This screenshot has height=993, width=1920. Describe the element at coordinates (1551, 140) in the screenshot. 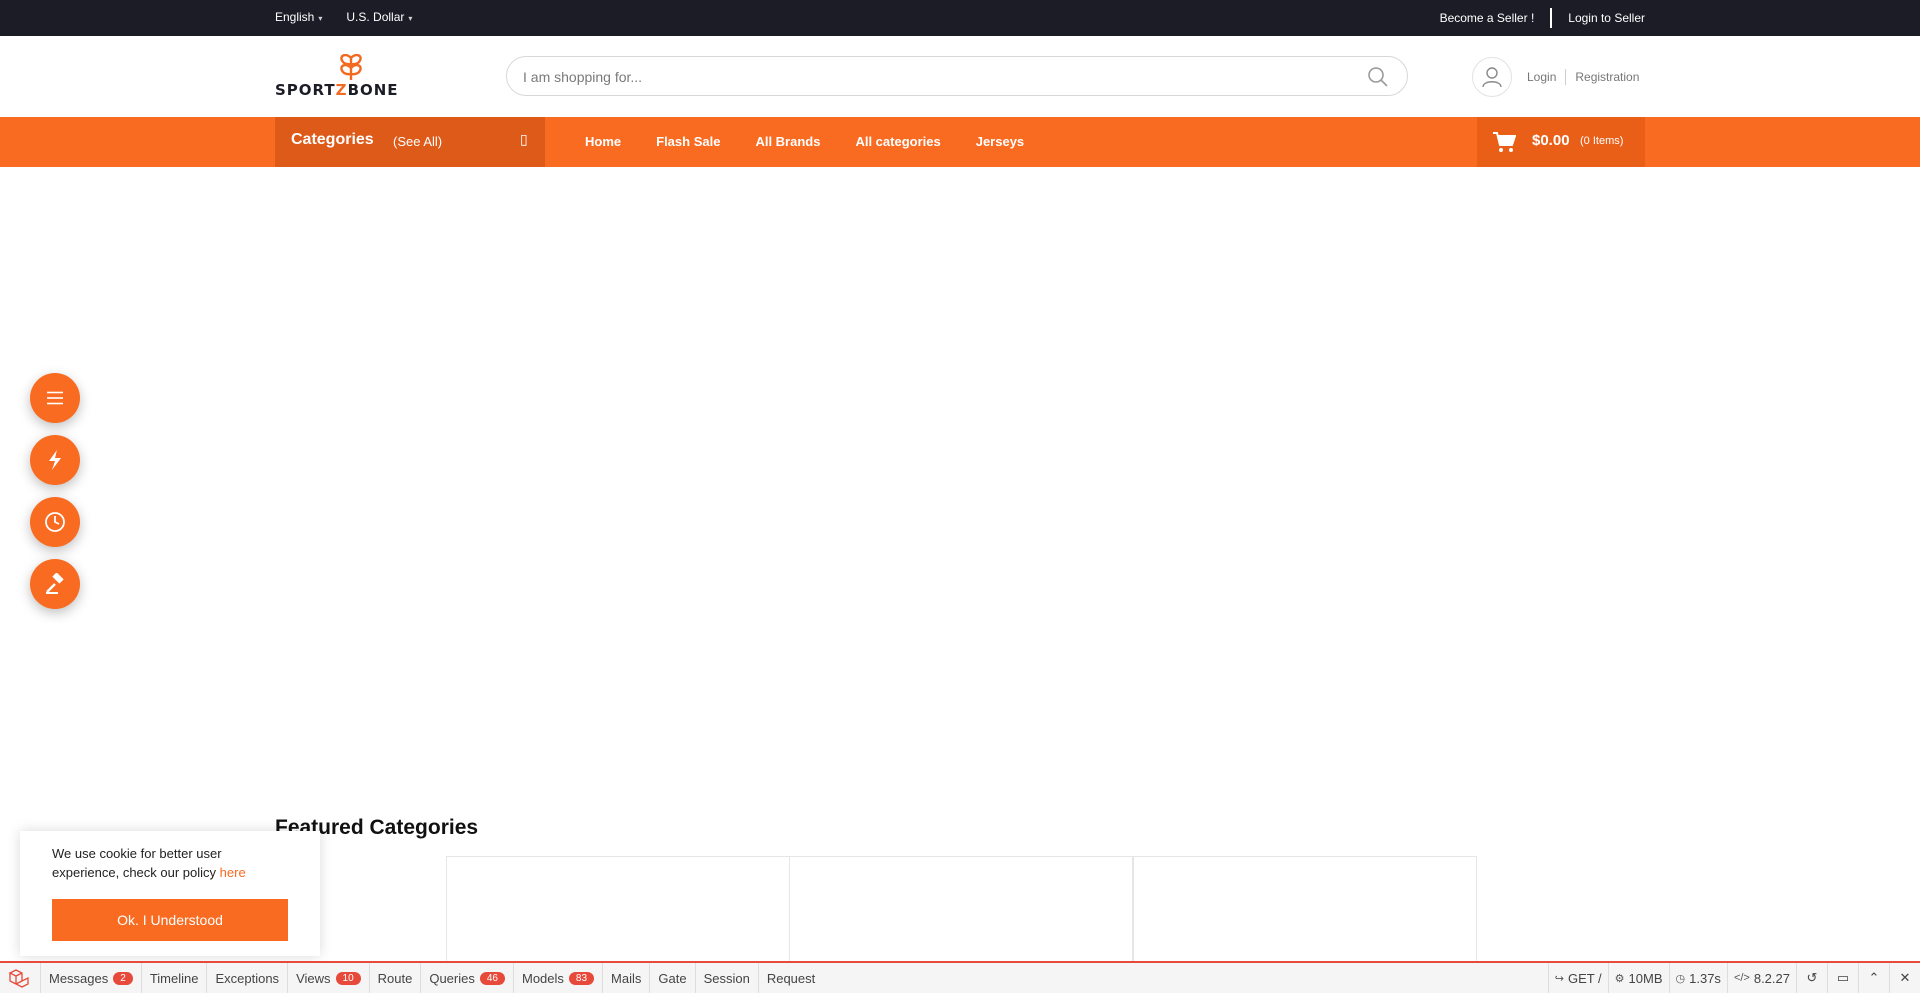

I see `cart-amount: $0.00` at that location.